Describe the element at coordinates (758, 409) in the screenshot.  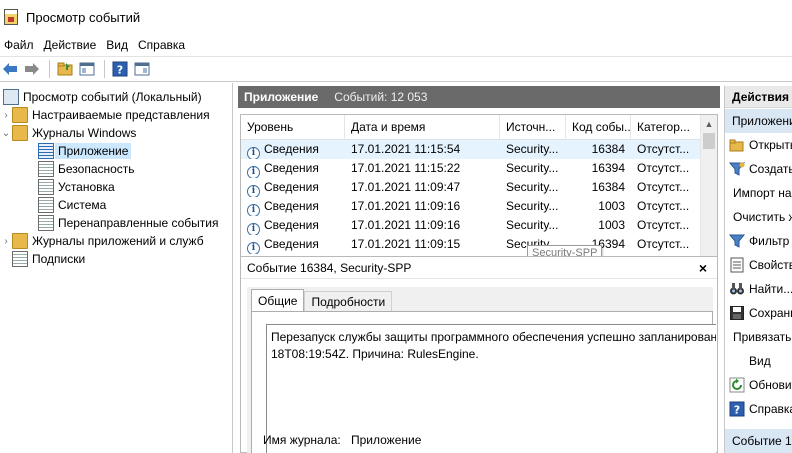
I see `action-help: ? Справка` at that location.